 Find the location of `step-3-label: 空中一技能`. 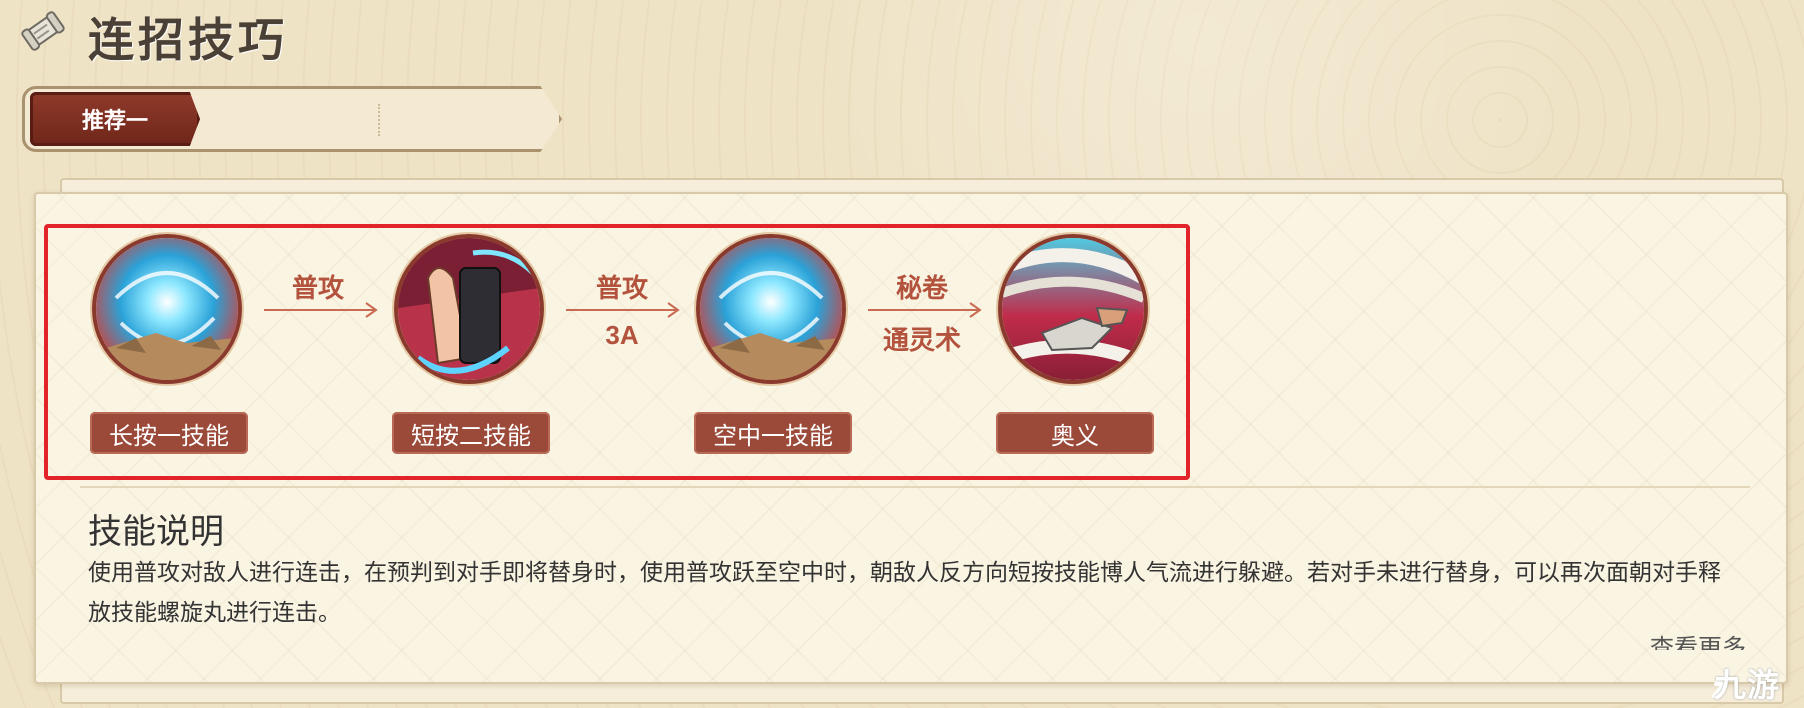

step-3-label: 空中一技能 is located at coordinates (773, 433).